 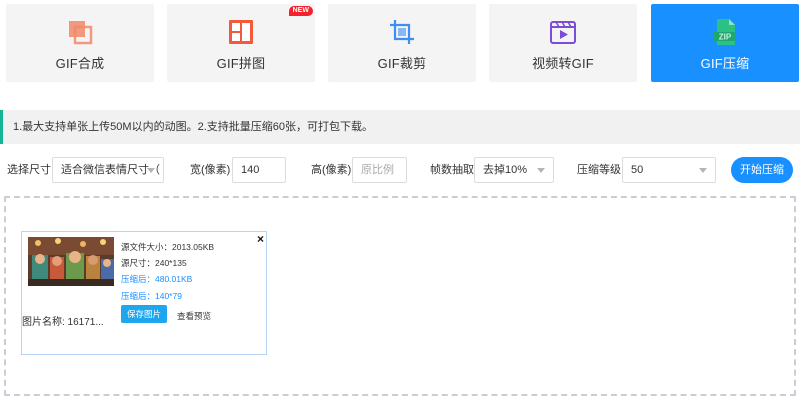 What do you see at coordinates (260, 239) in the screenshot?
I see `close-icon: ×` at bounding box center [260, 239].